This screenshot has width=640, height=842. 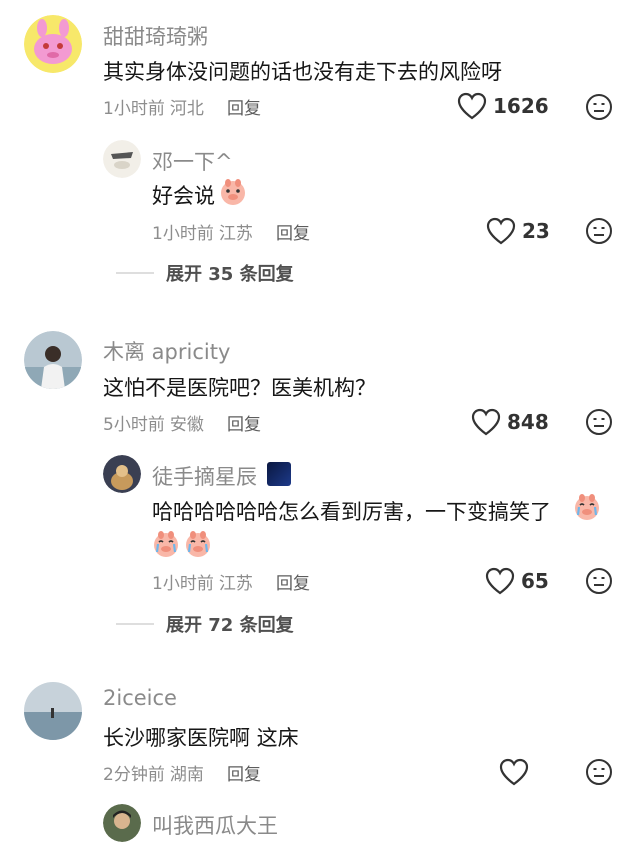 What do you see at coordinates (134, 425) in the screenshot?
I see `comment-time: 5小时前` at bounding box center [134, 425].